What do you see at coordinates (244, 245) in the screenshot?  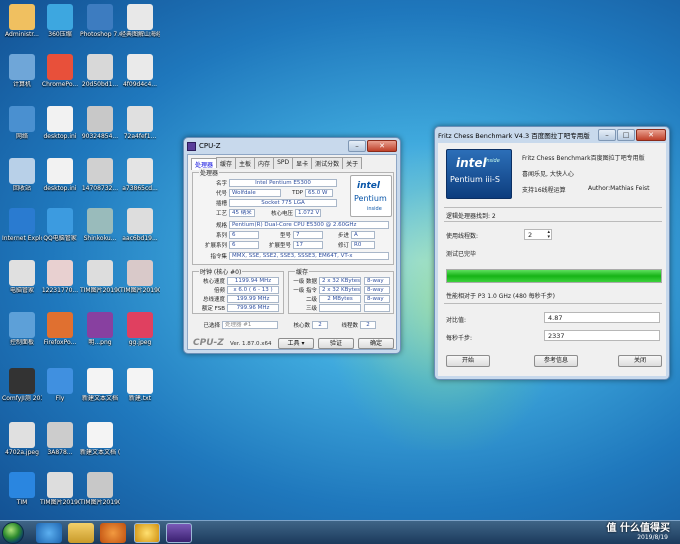 I see `ext-family-field: 6` at bounding box center [244, 245].